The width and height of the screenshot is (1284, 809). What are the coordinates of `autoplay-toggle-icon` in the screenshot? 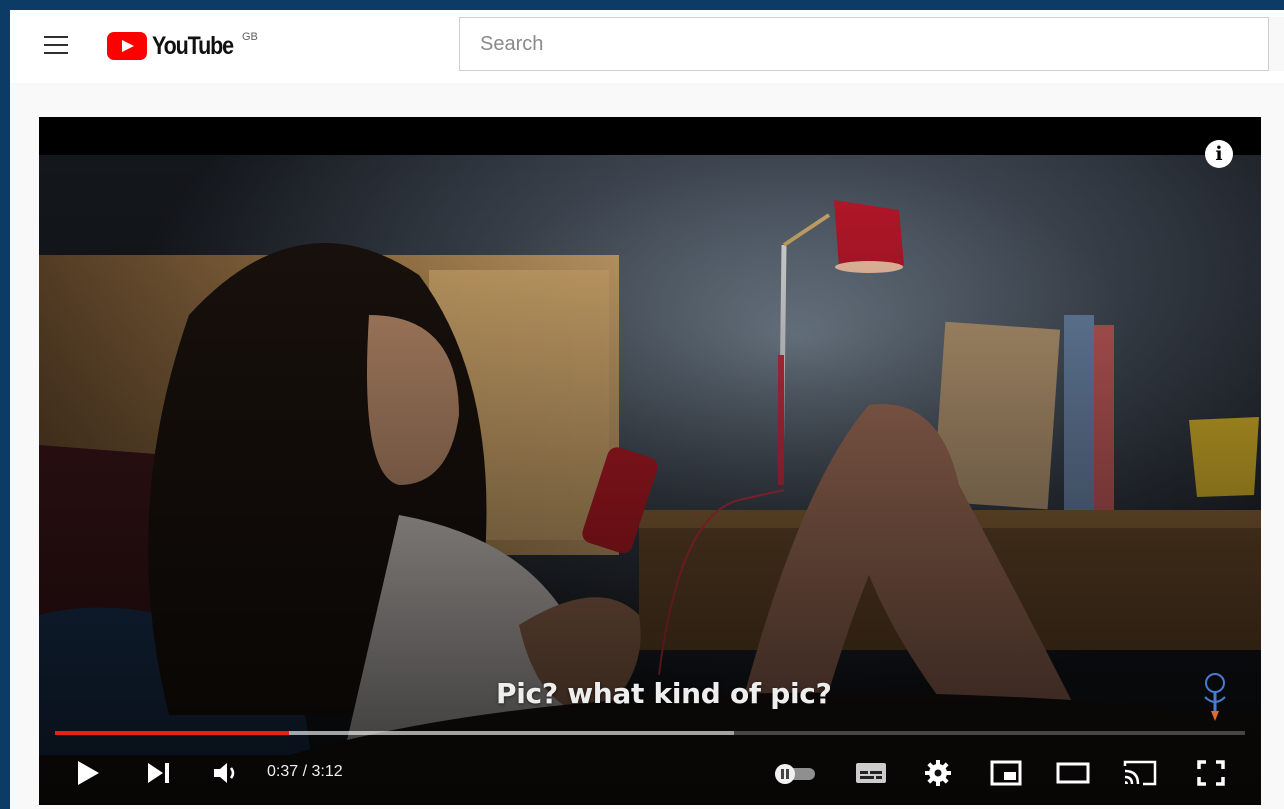 It's located at (795, 774).